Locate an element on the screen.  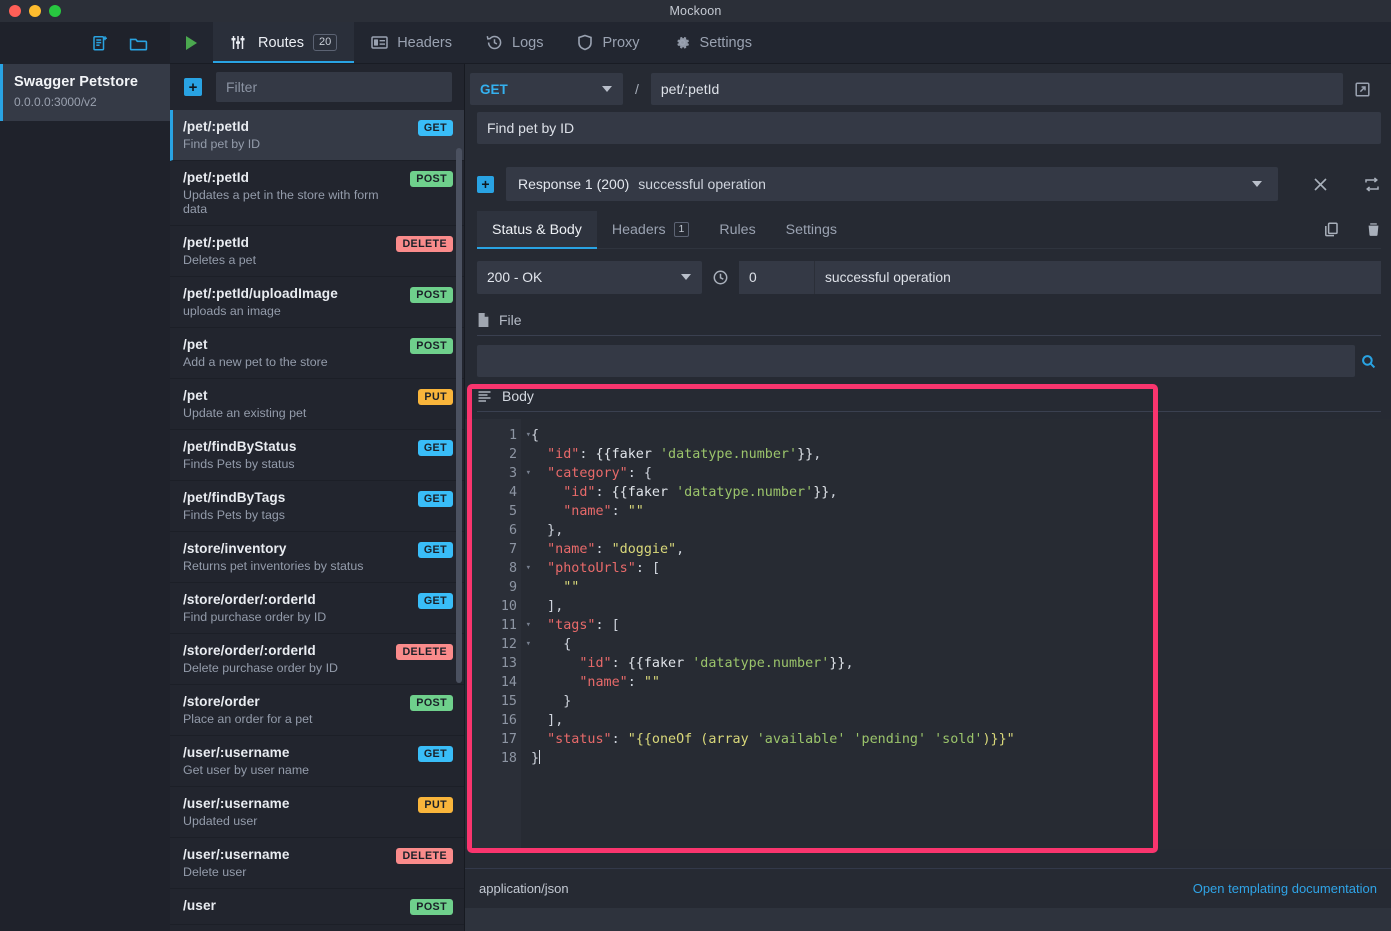
open-folder-icon is located at coordinates (138, 43).